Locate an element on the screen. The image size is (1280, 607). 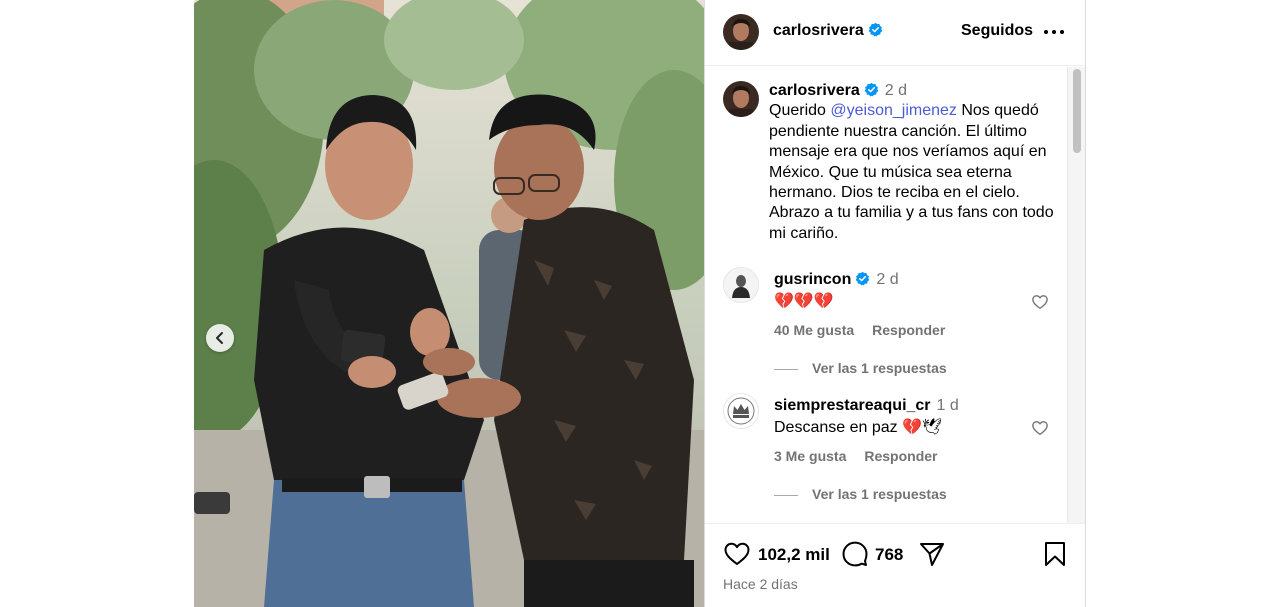
comment-time: 2 d is located at coordinates (887, 279).